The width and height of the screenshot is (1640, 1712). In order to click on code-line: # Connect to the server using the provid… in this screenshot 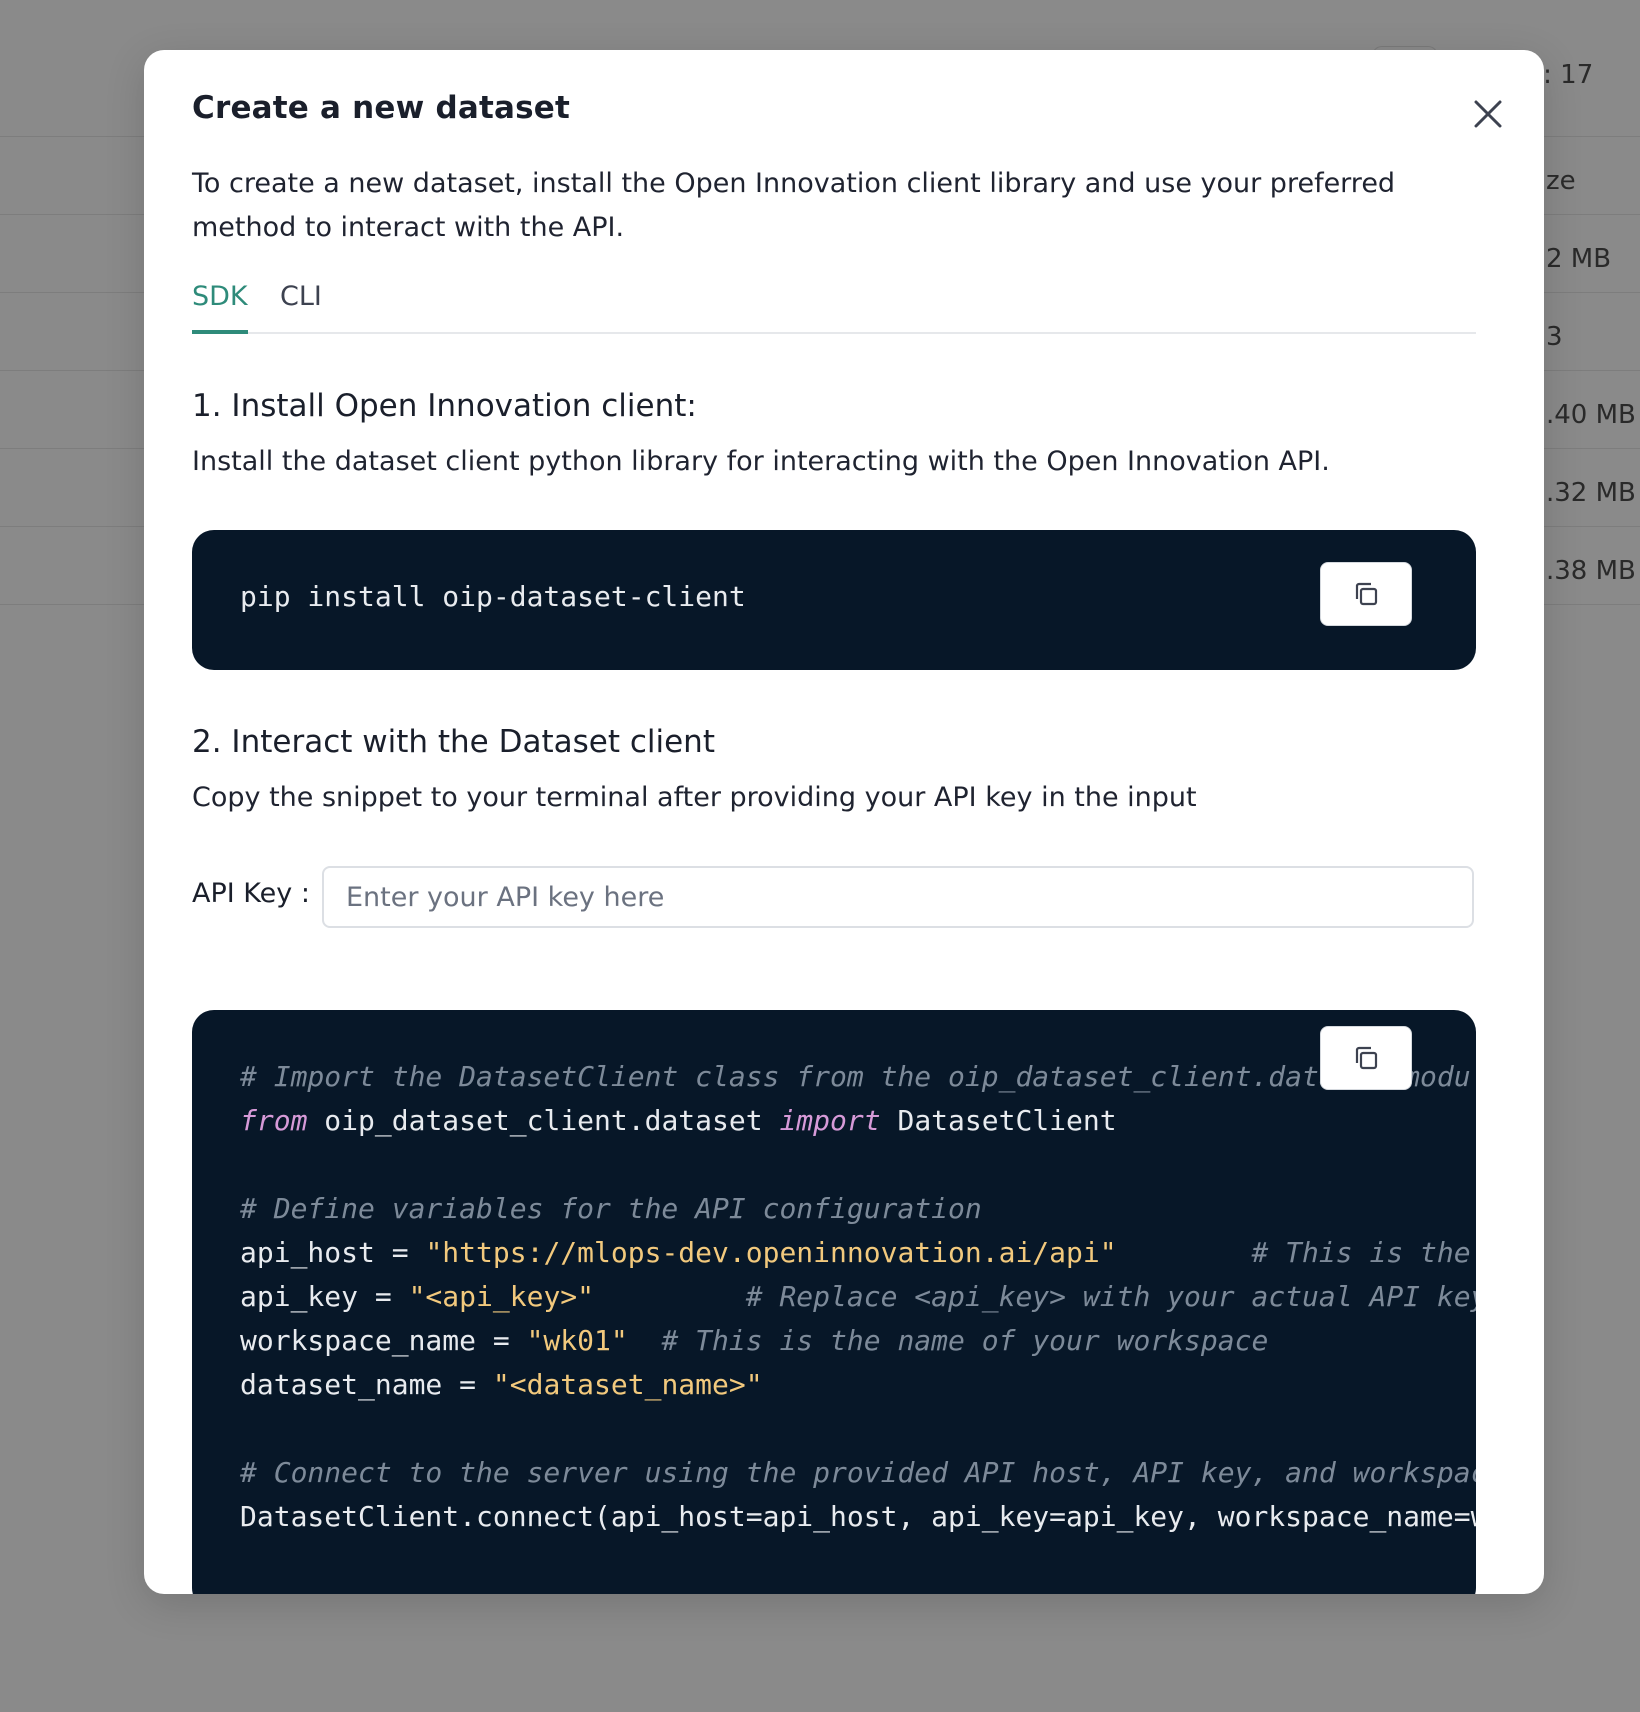, I will do `click(858, 1472)`.